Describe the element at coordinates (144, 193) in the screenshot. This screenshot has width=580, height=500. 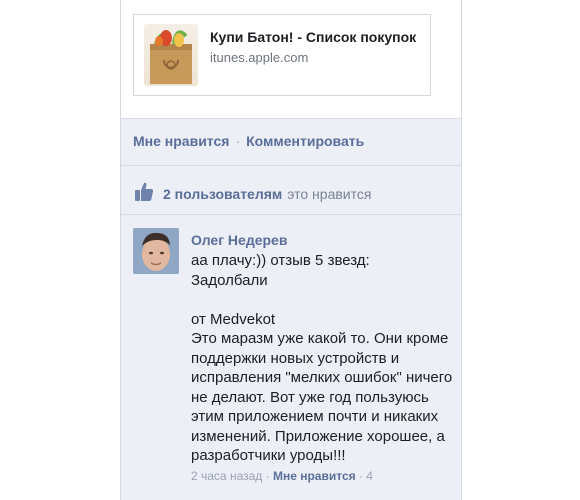
I see `thumbs-up-icon` at that location.